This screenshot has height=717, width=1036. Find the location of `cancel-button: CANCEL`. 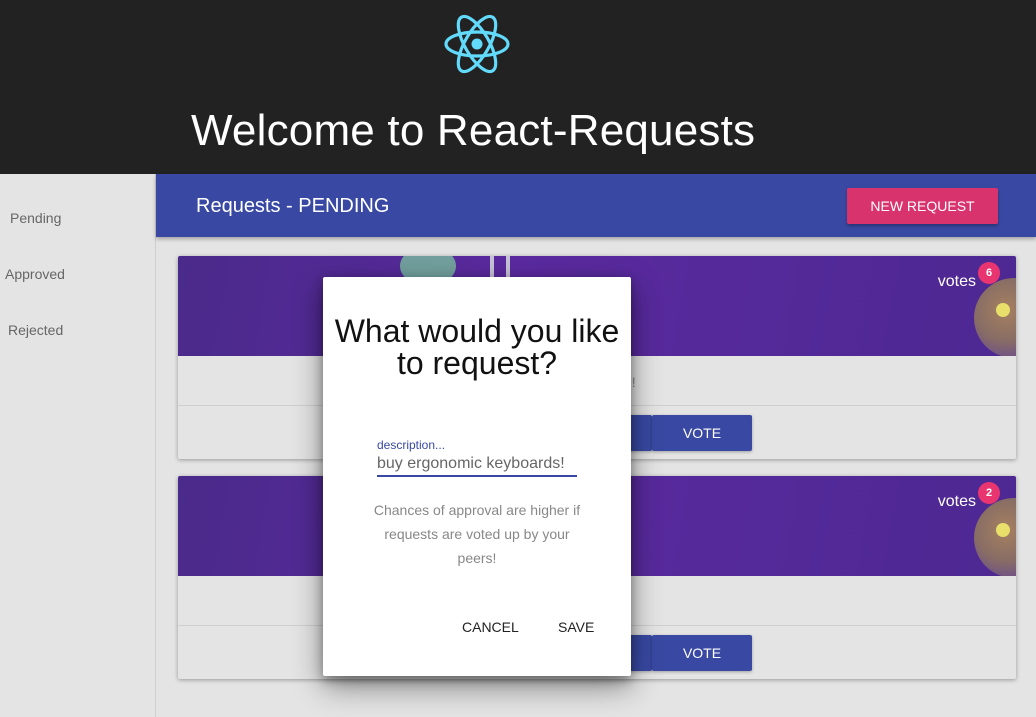

cancel-button: CANCEL is located at coordinates (490, 627).